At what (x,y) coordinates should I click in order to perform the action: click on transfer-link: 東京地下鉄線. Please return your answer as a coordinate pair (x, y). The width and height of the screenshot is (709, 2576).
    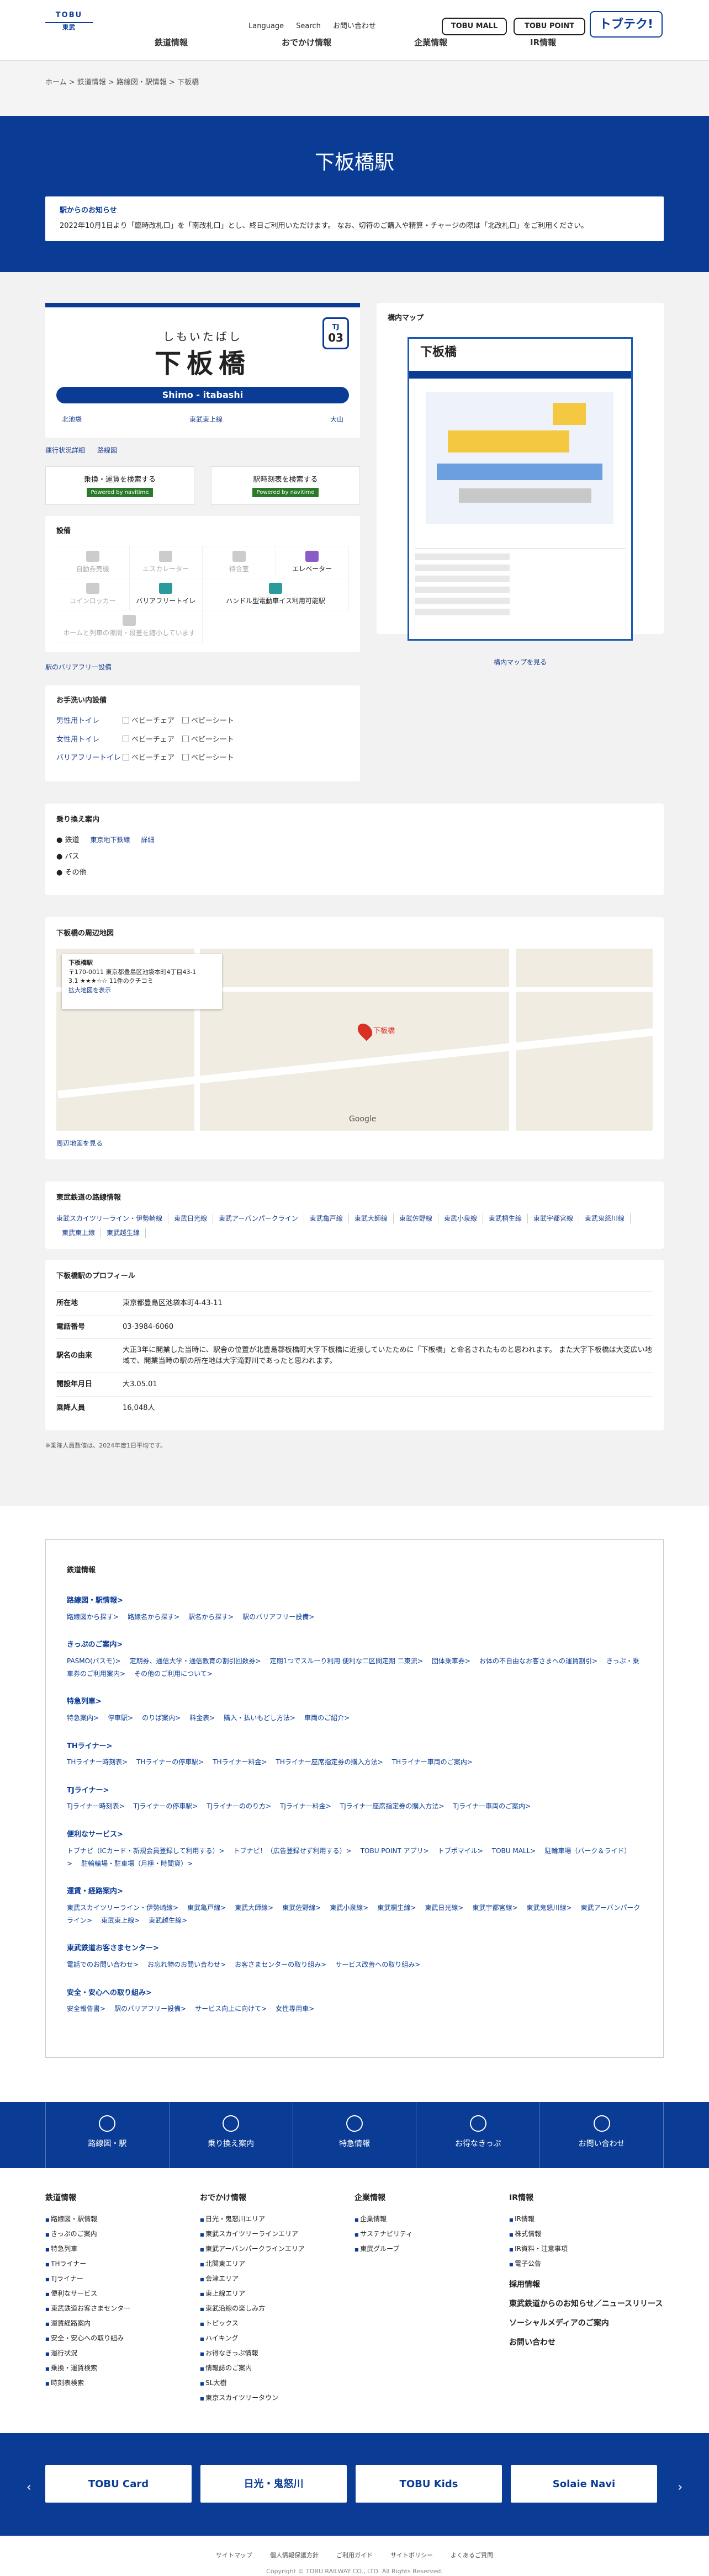
    Looking at the image, I should click on (110, 840).